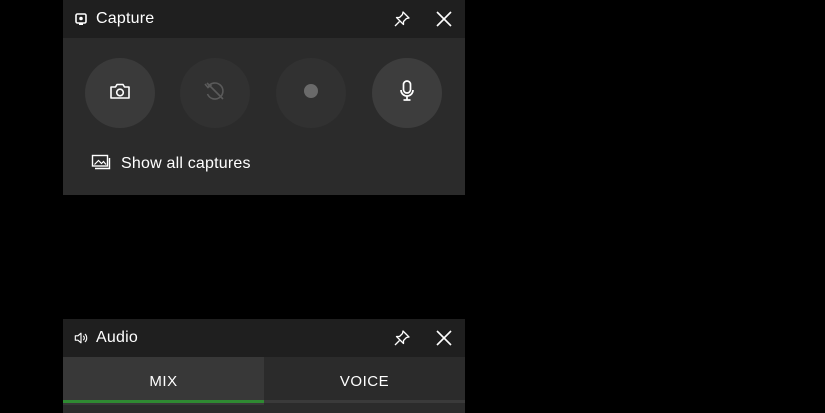  I want to click on audio-title: Audio, so click(117, 337).